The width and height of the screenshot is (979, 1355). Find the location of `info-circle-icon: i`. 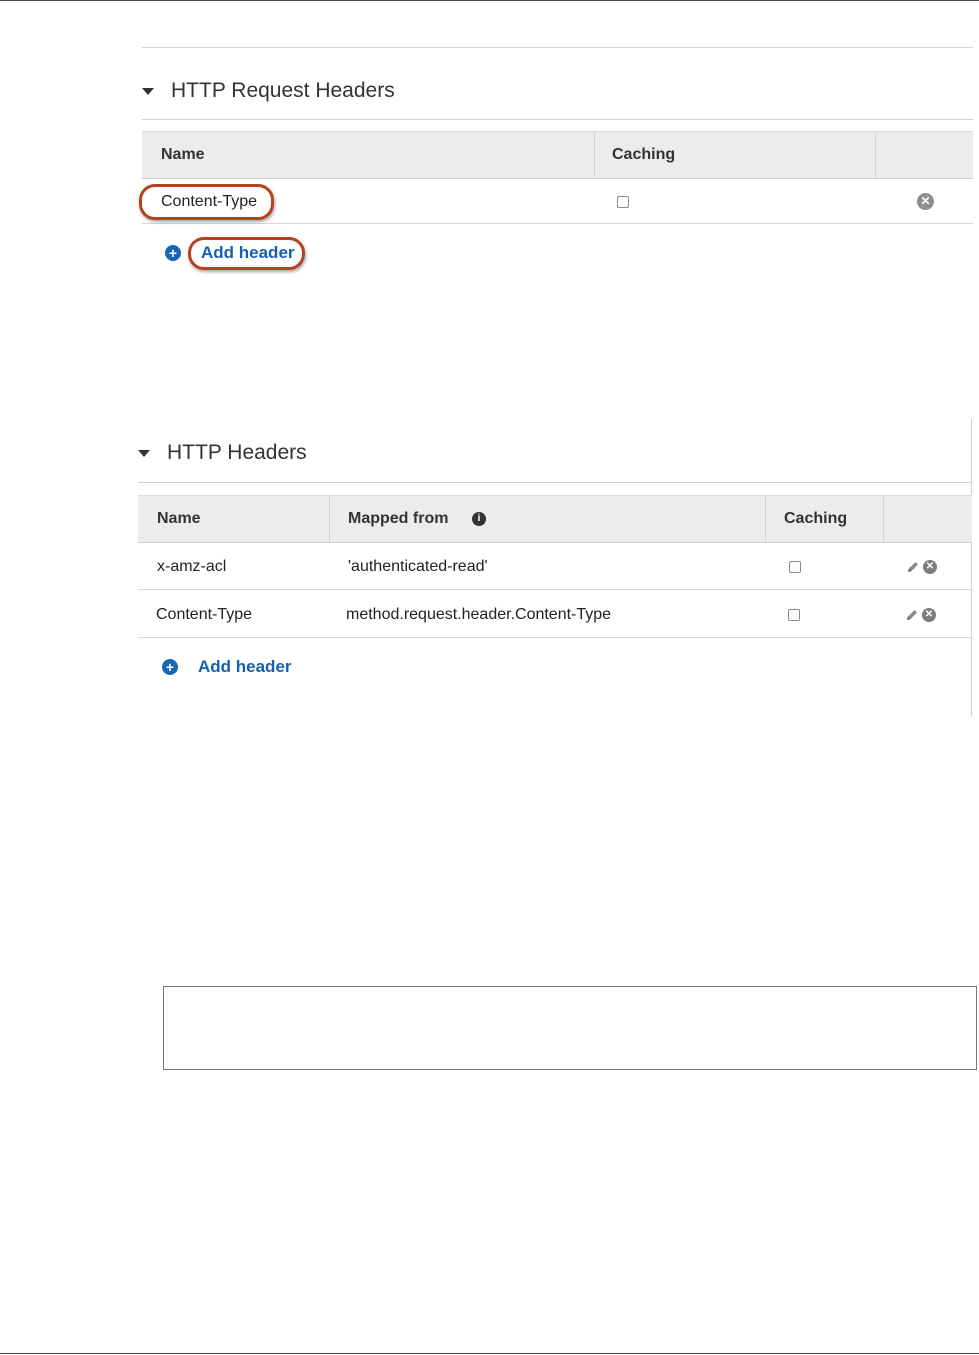

info-circle-icon: i is located at coordinates (479, 519).